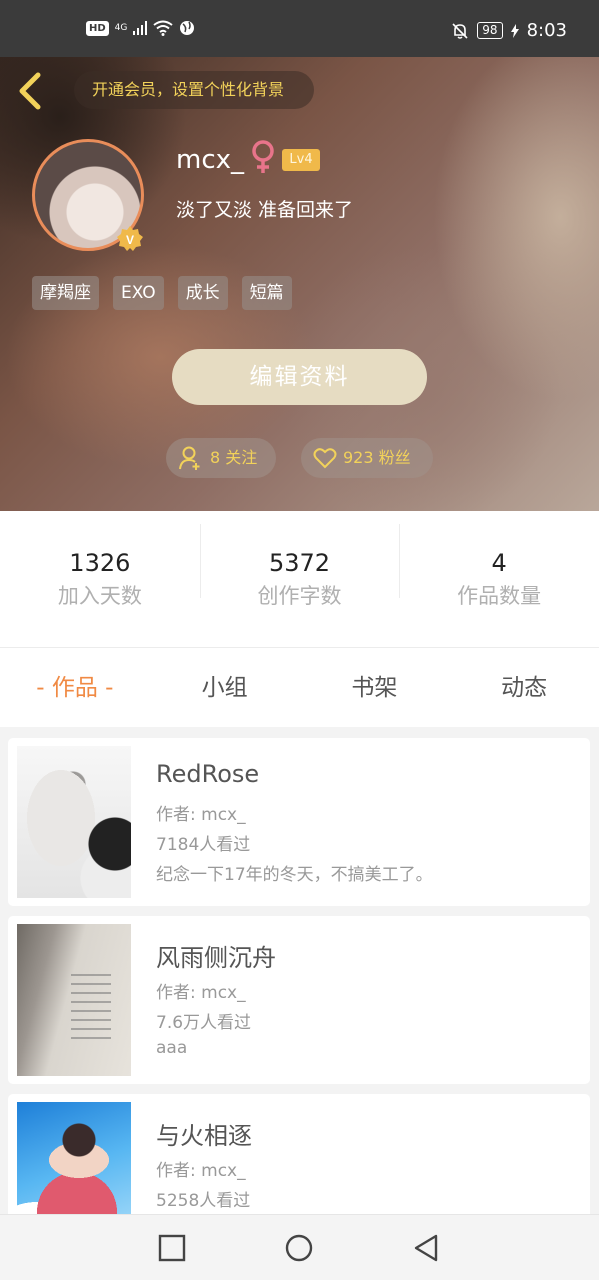 The width and height of the screenshot is (599, 1280). I want to click on back-button, so click(31, 91).